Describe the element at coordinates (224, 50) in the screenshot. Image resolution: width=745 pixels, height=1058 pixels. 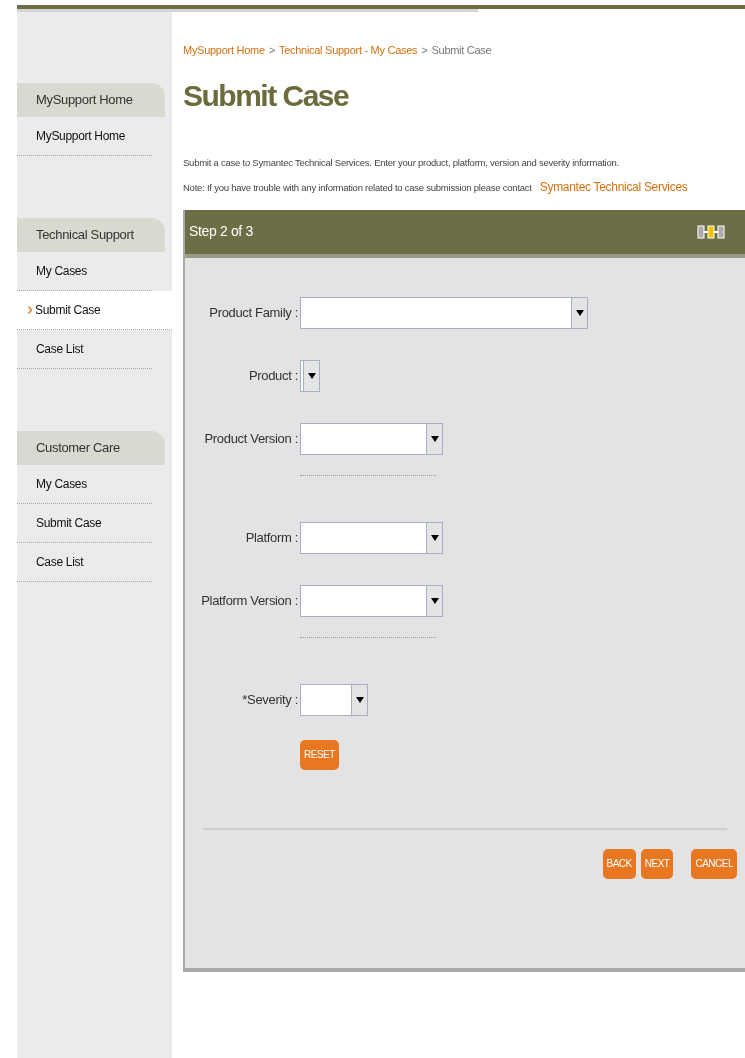
I see `breadcrumb-link: MySupport Home` at that location.